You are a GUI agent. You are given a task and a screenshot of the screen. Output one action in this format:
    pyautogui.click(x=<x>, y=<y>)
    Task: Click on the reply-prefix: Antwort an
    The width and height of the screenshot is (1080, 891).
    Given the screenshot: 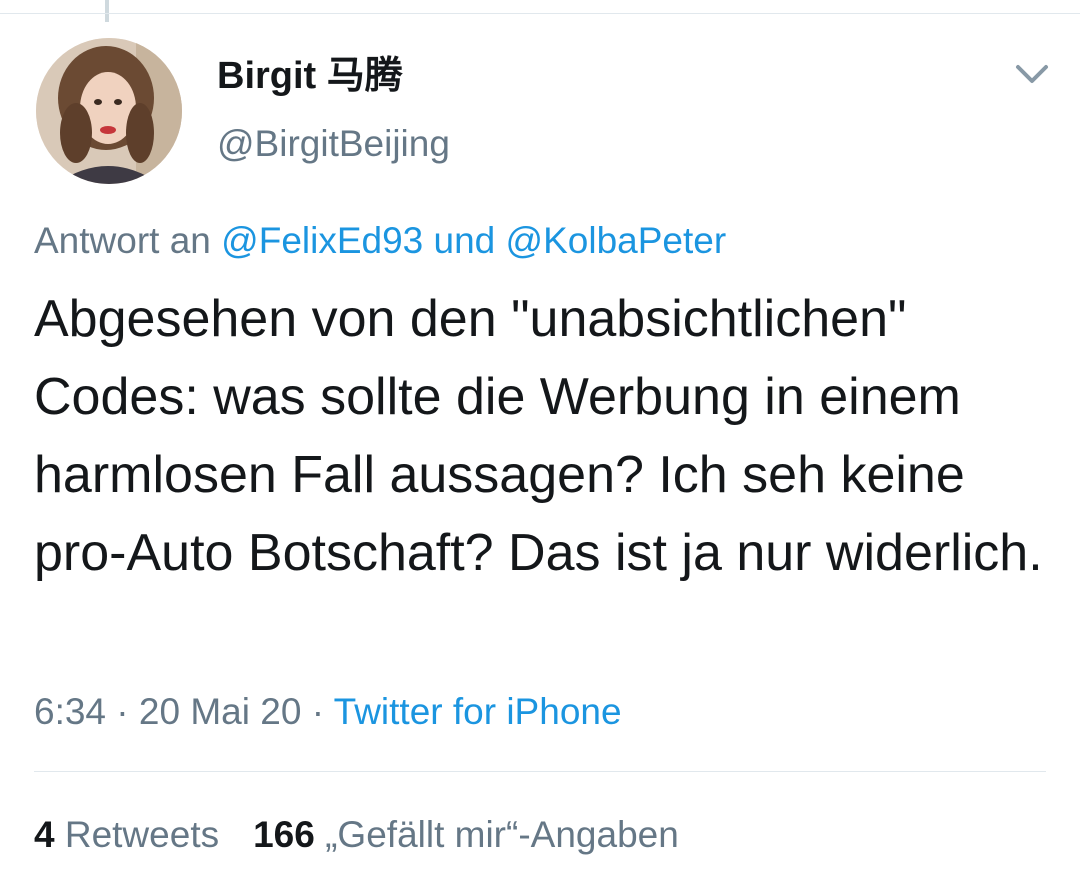 What is the action you would take?
    pyautogui.click(x=122, y=240)
    